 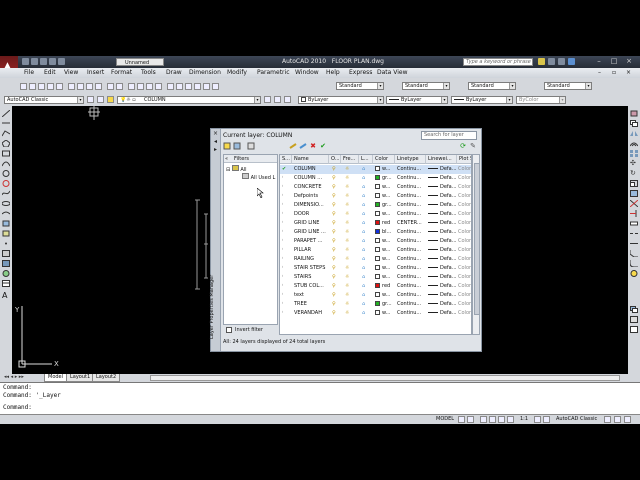 I want to click on paste-icon, so click(x=89, y=86).